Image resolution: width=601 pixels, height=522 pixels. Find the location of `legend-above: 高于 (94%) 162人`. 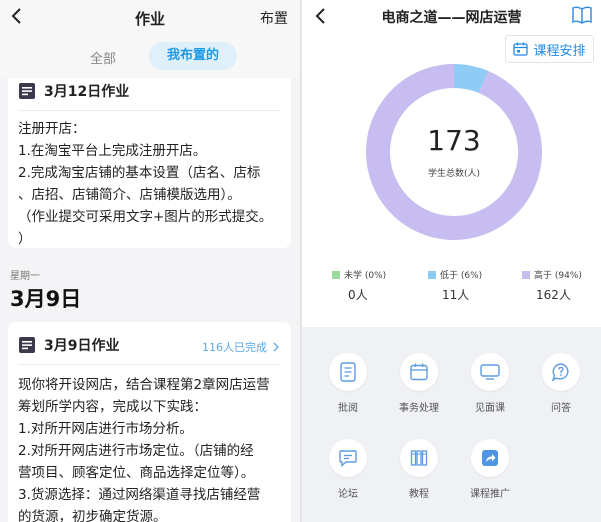

legend-above: 高于 (94%) 162人 is located at coordinates (561, 285).